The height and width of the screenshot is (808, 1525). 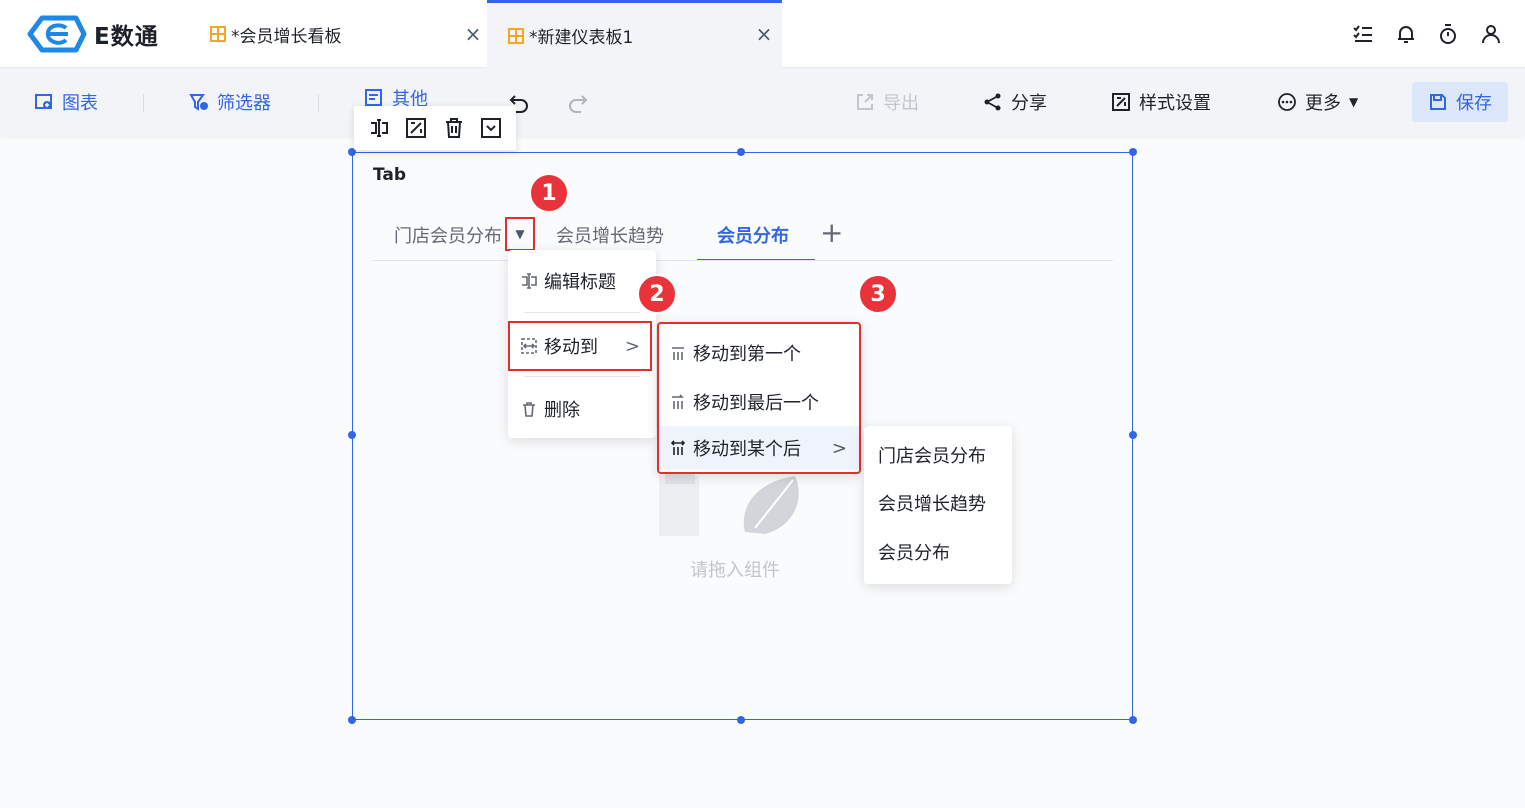 I want to click on tab-context-menu: 编辑标题 移动到 > 删除, so click(x=582, y=344).